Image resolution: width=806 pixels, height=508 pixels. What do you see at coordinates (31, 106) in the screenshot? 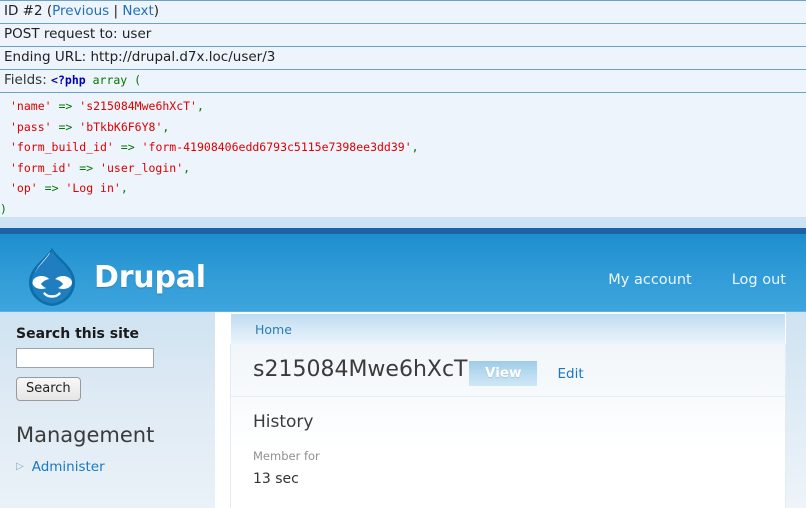
I see `php-entry-key: 'name'` at bounding box center [31, 106].